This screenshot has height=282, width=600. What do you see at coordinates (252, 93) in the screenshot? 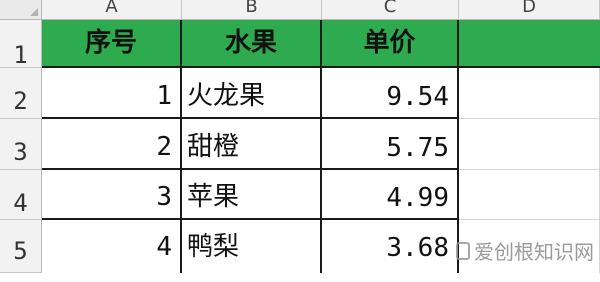
I see `cell-b2: 火龙果` at bounding box center [252, 93].